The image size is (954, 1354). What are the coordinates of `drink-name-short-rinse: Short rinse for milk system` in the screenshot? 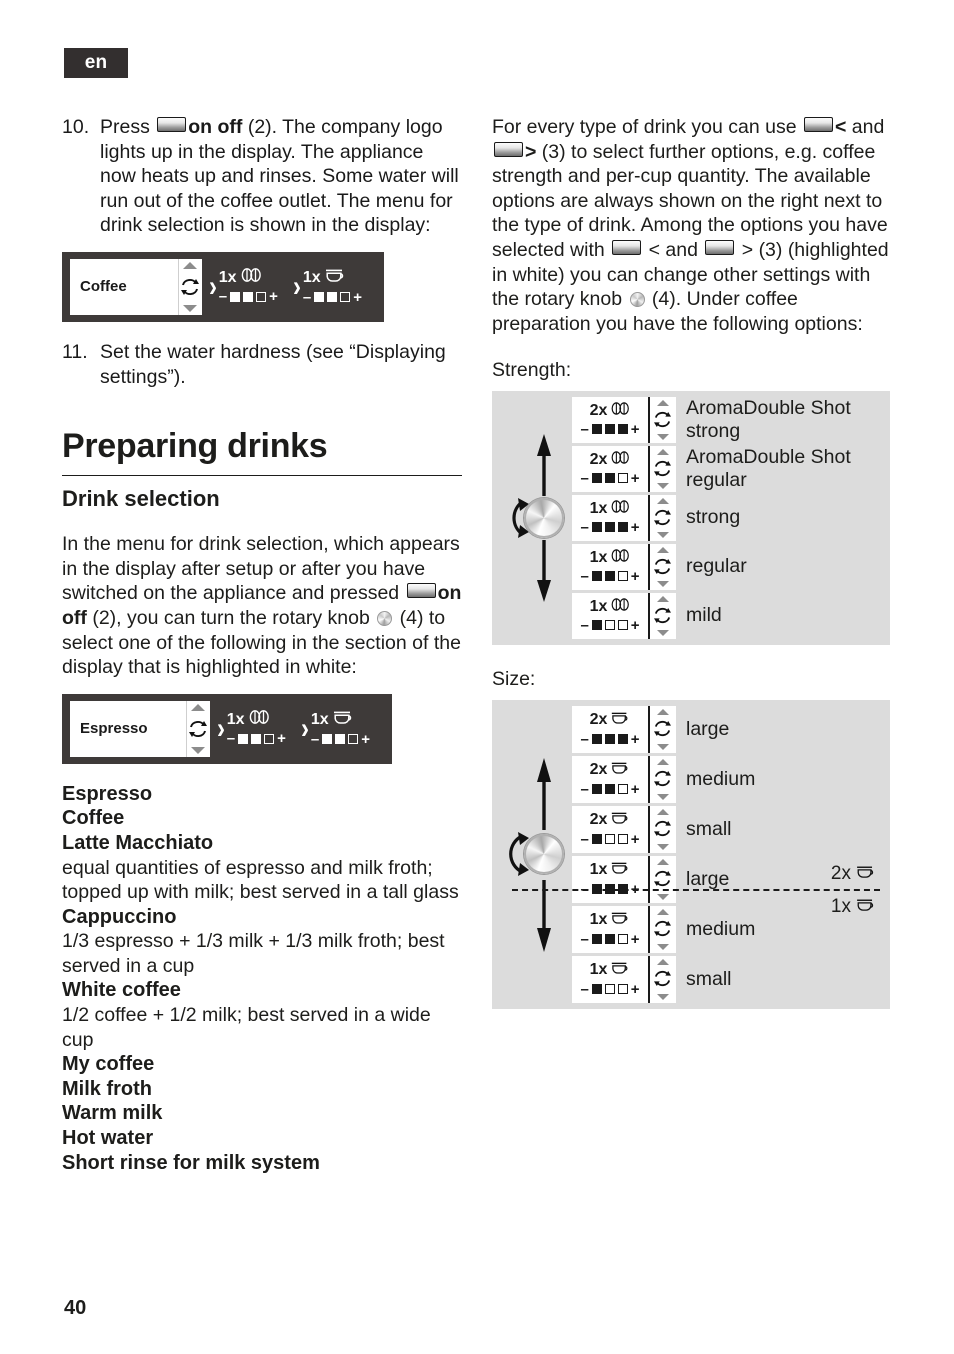 It's located at (191, 1162).